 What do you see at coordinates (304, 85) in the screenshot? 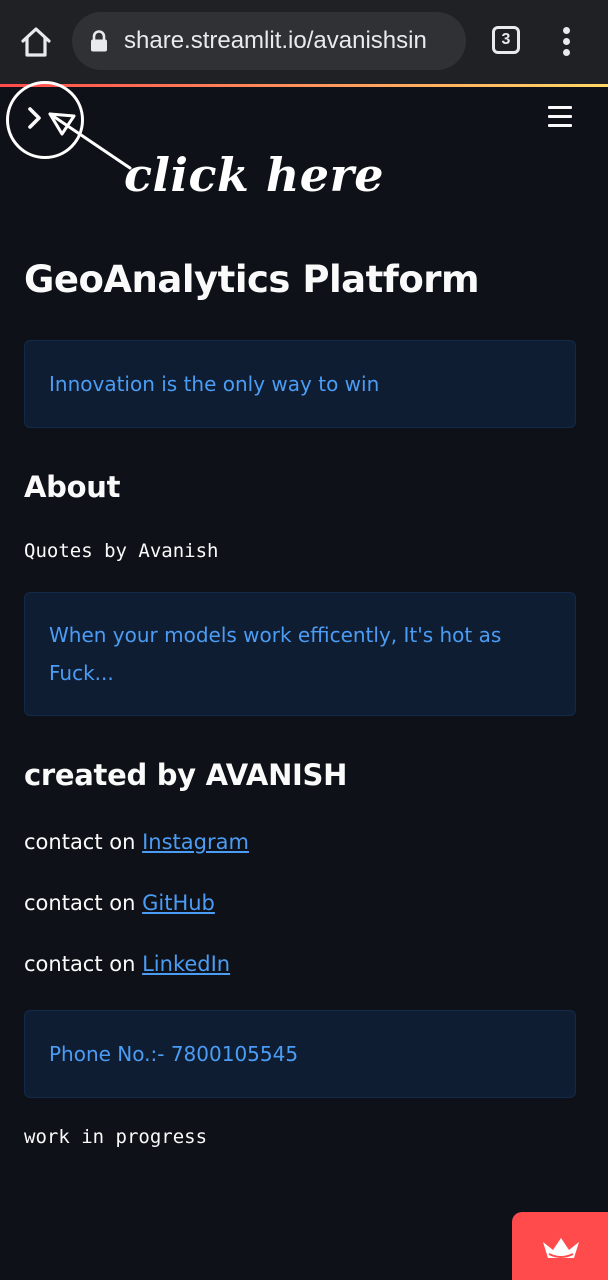
I see `page-load-progress` at bounding box center [304, 85].